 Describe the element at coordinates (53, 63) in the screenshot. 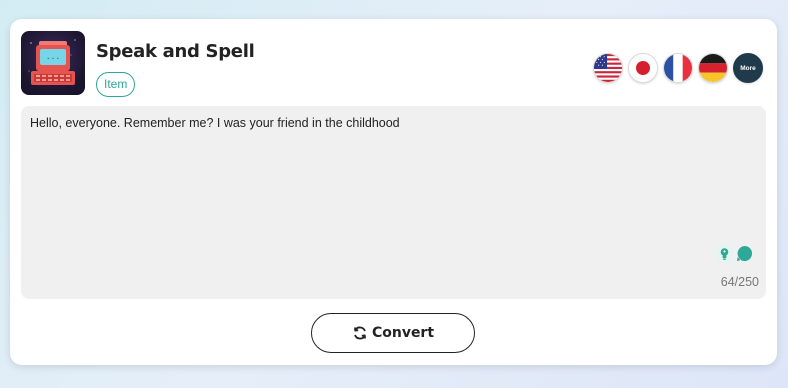

I see `item-avatar: • • •` at that location.